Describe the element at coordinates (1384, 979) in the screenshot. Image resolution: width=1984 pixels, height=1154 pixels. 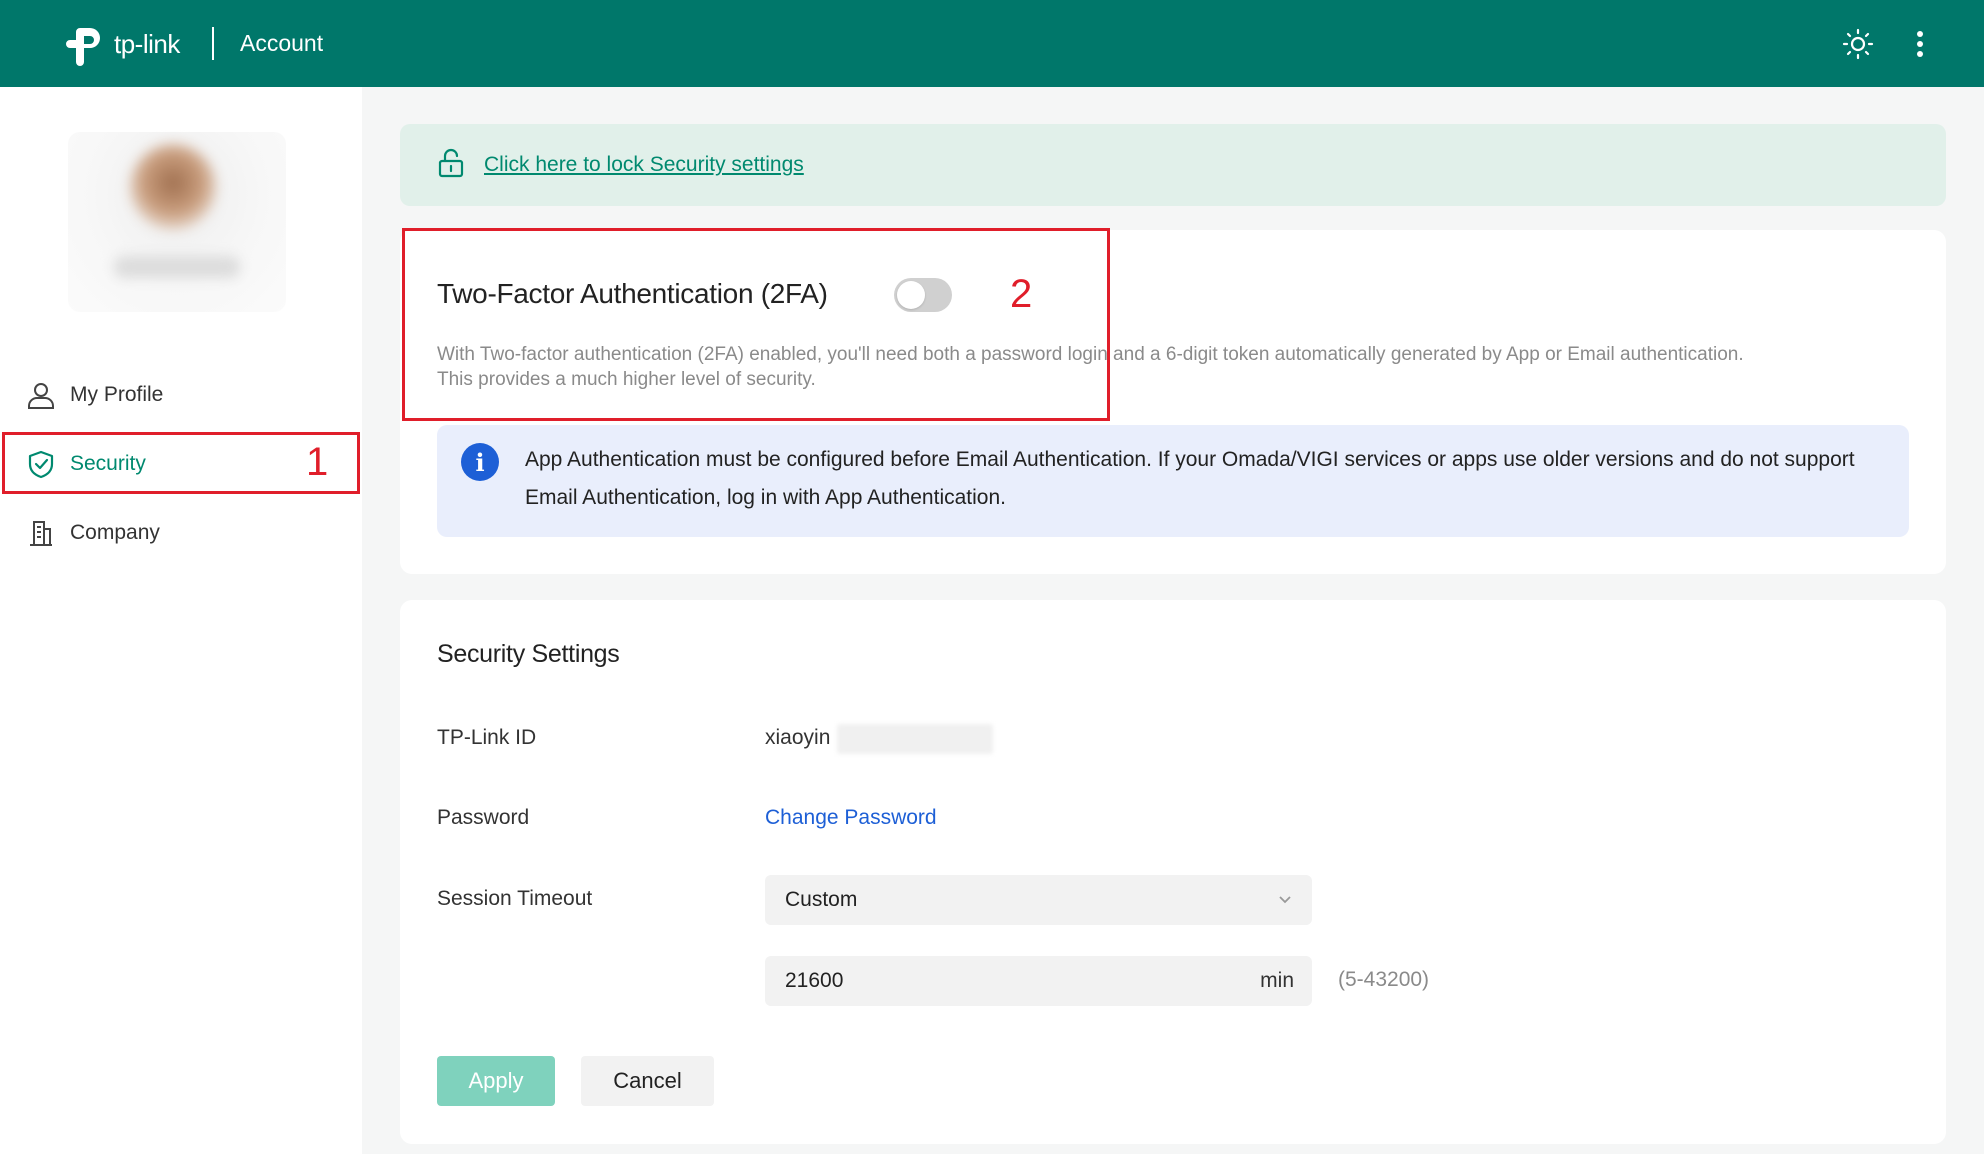
I see `timeout-range-hint: (5-43200)` at that location.